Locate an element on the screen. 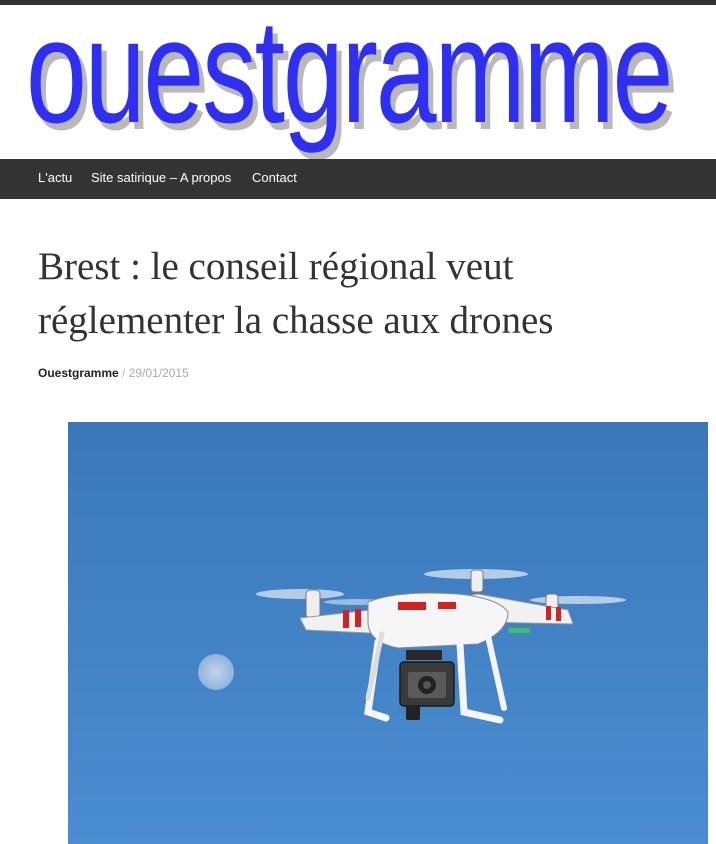 The height and width of the screenshot is (844, 716). nav-item-contact: Contact is located at coordinates (274, 179).